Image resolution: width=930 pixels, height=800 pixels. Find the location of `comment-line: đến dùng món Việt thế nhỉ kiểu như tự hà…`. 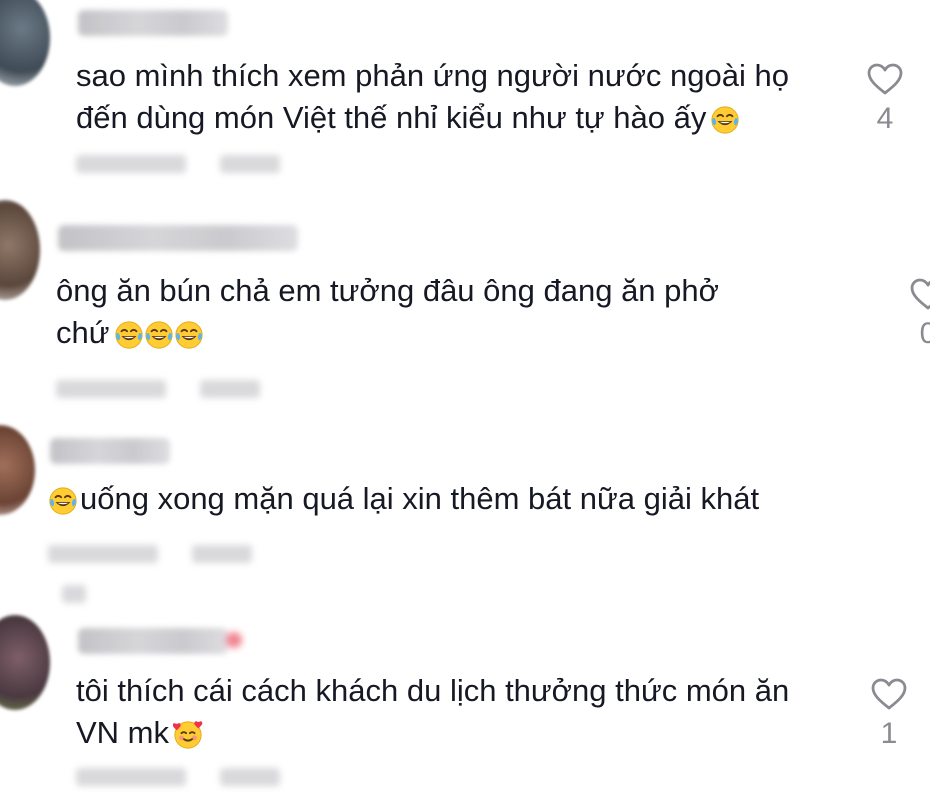

comment-line: đến dùng món Việt thế nhỉ kiểu như tự hà… is located at coordinates (432, 119).